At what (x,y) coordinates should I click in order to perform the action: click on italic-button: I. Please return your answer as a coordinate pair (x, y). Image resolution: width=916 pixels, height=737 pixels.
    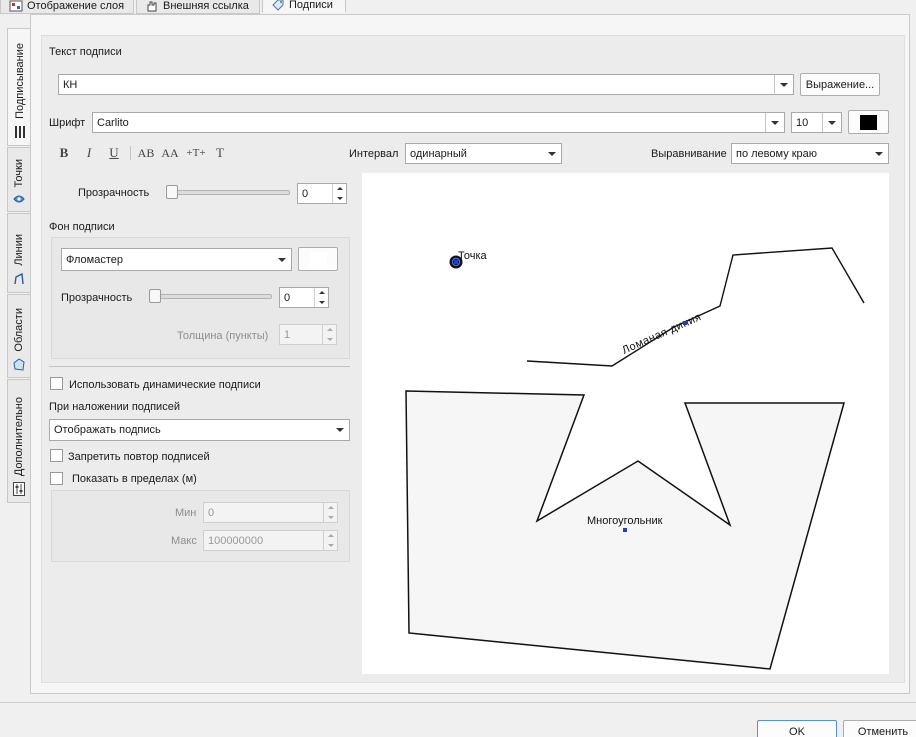
    Looking at the image, I should click on (89, 153).